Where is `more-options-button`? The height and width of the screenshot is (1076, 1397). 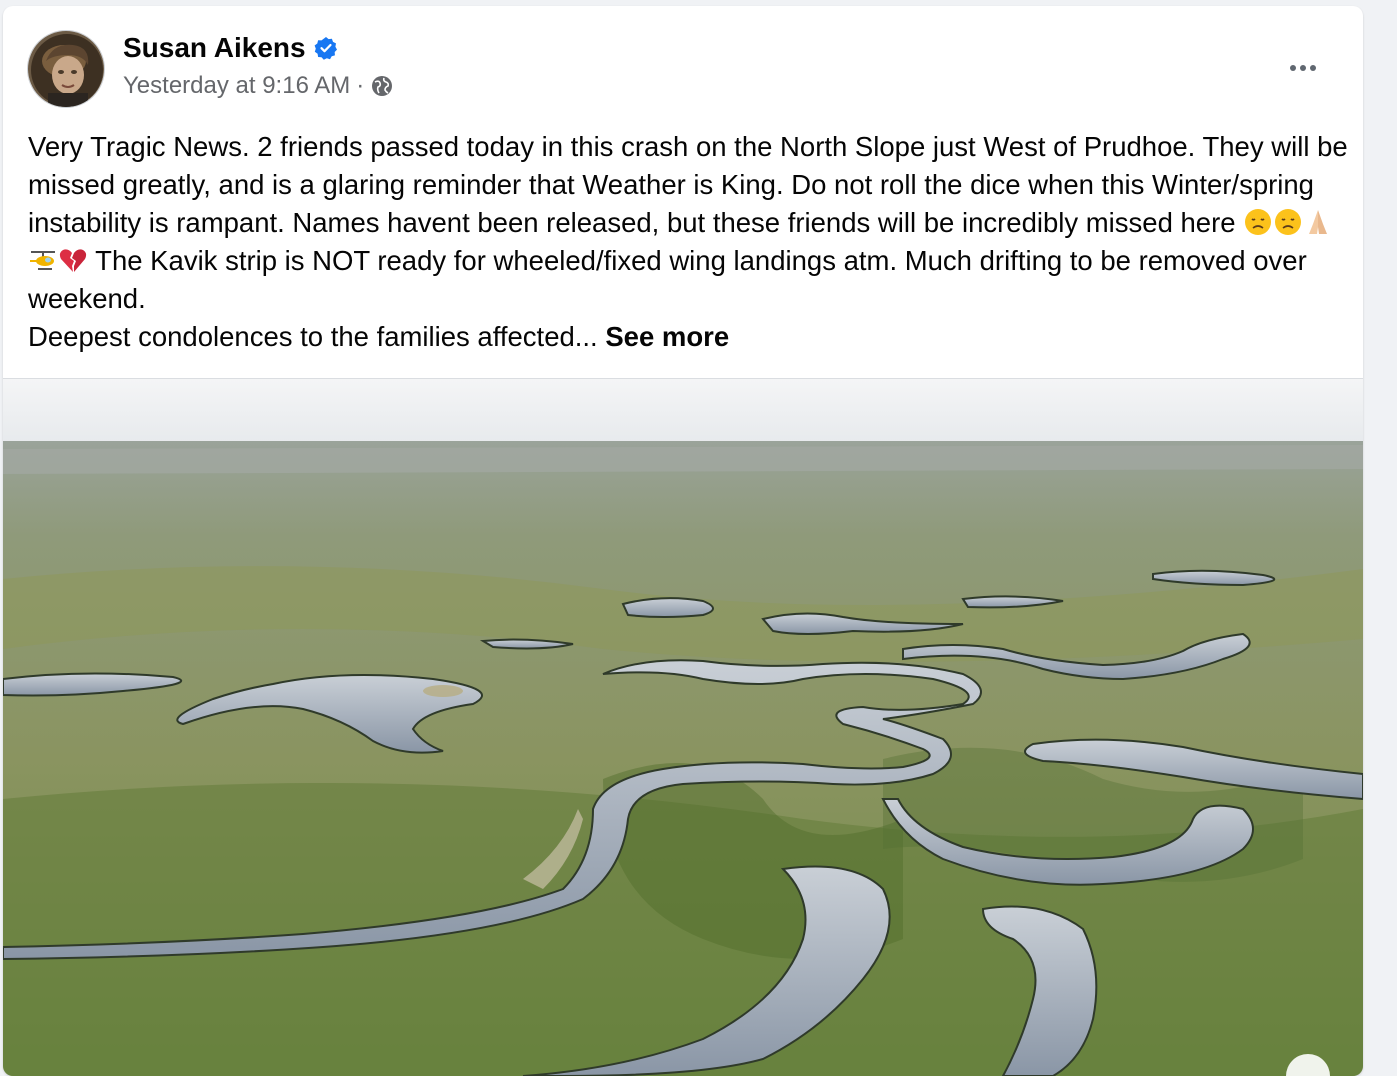
more-options-button is located at coordinates (1303, 68).